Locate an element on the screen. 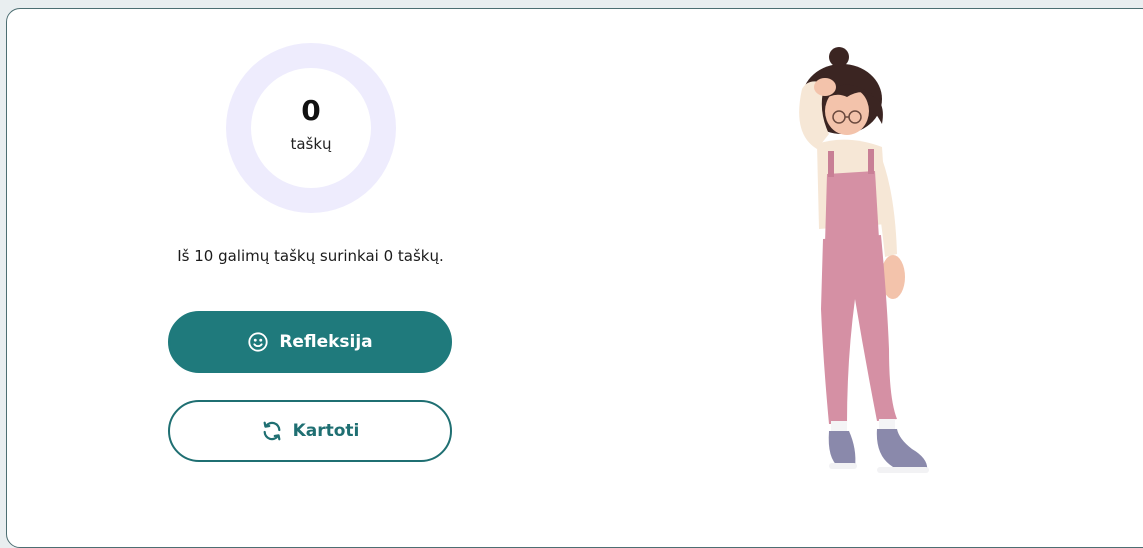  score-circle: 0 taškų is located at coordinates (311, 128).